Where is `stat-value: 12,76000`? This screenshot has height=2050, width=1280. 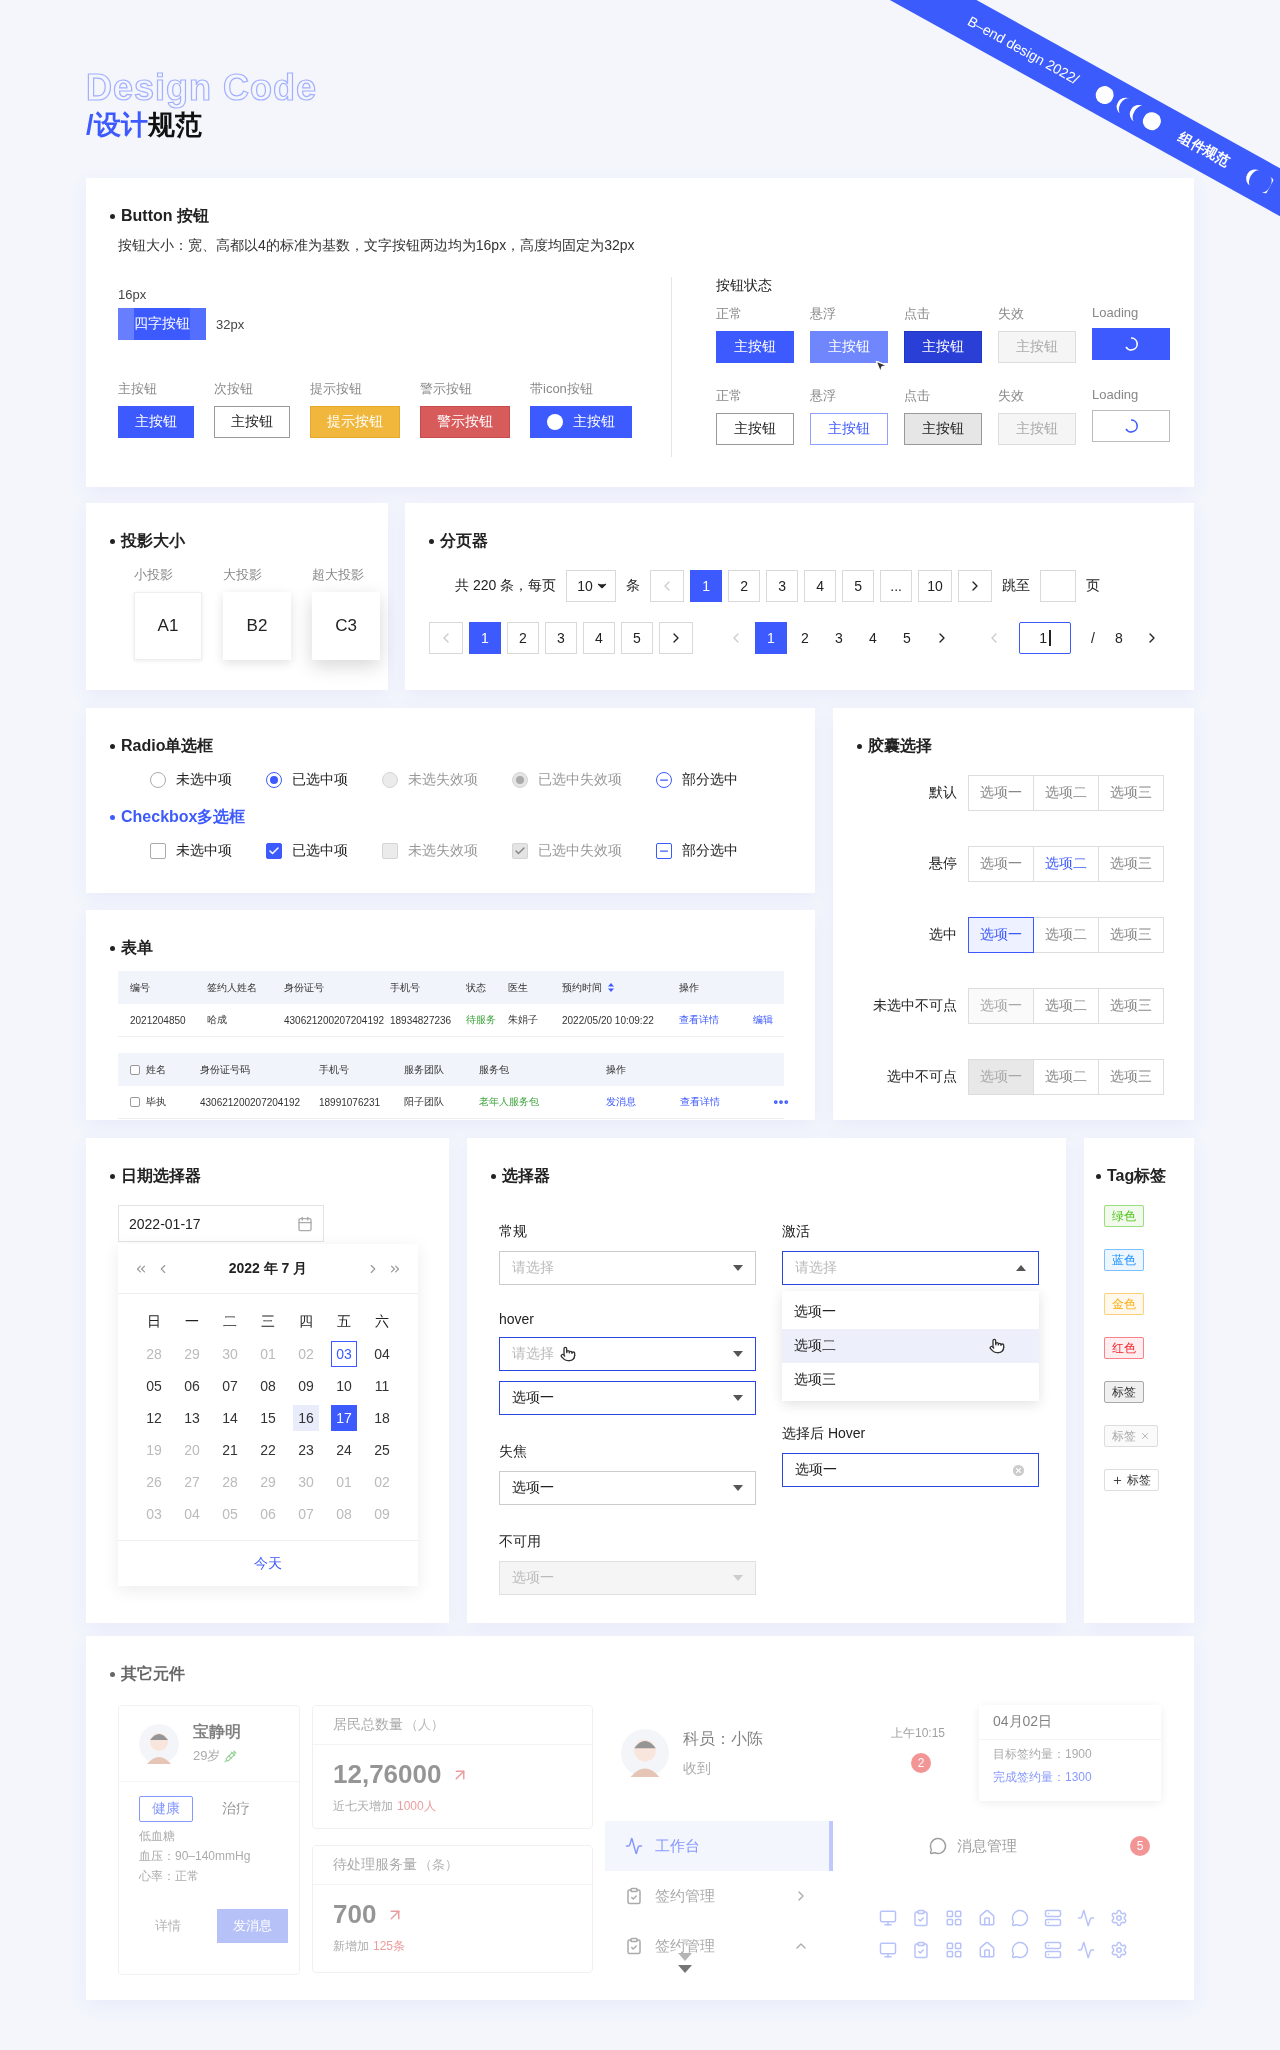
stat-value: 12,76000 is located at coordinates (387, 1774).